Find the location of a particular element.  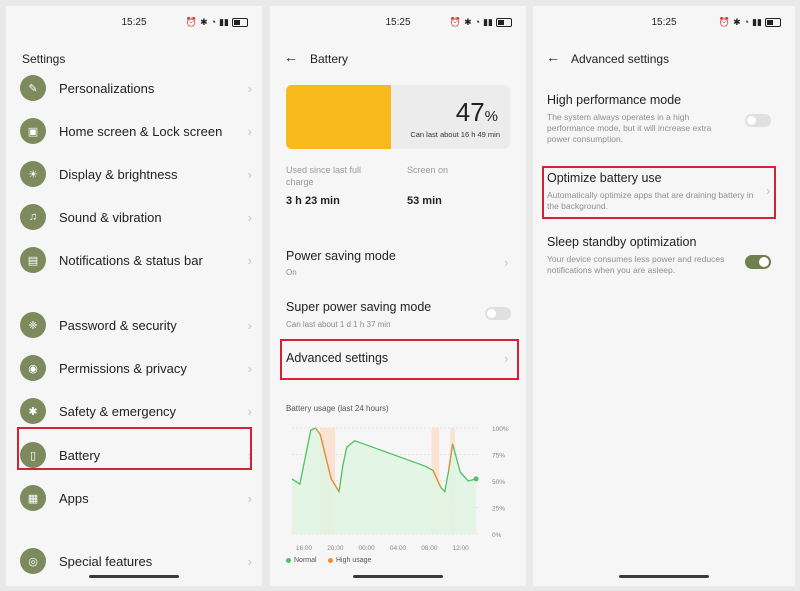

legend-normal-label: Normal is located at coordinates (305, 560).